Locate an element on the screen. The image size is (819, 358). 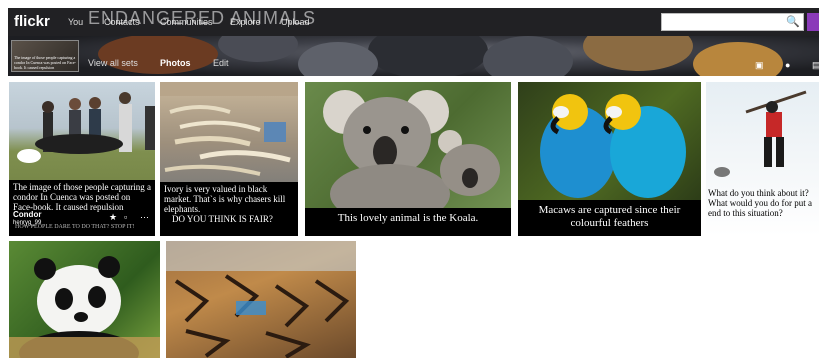
ivory-question: DO YOU THINK IS FAIR? is located at coordinates (222, 219).